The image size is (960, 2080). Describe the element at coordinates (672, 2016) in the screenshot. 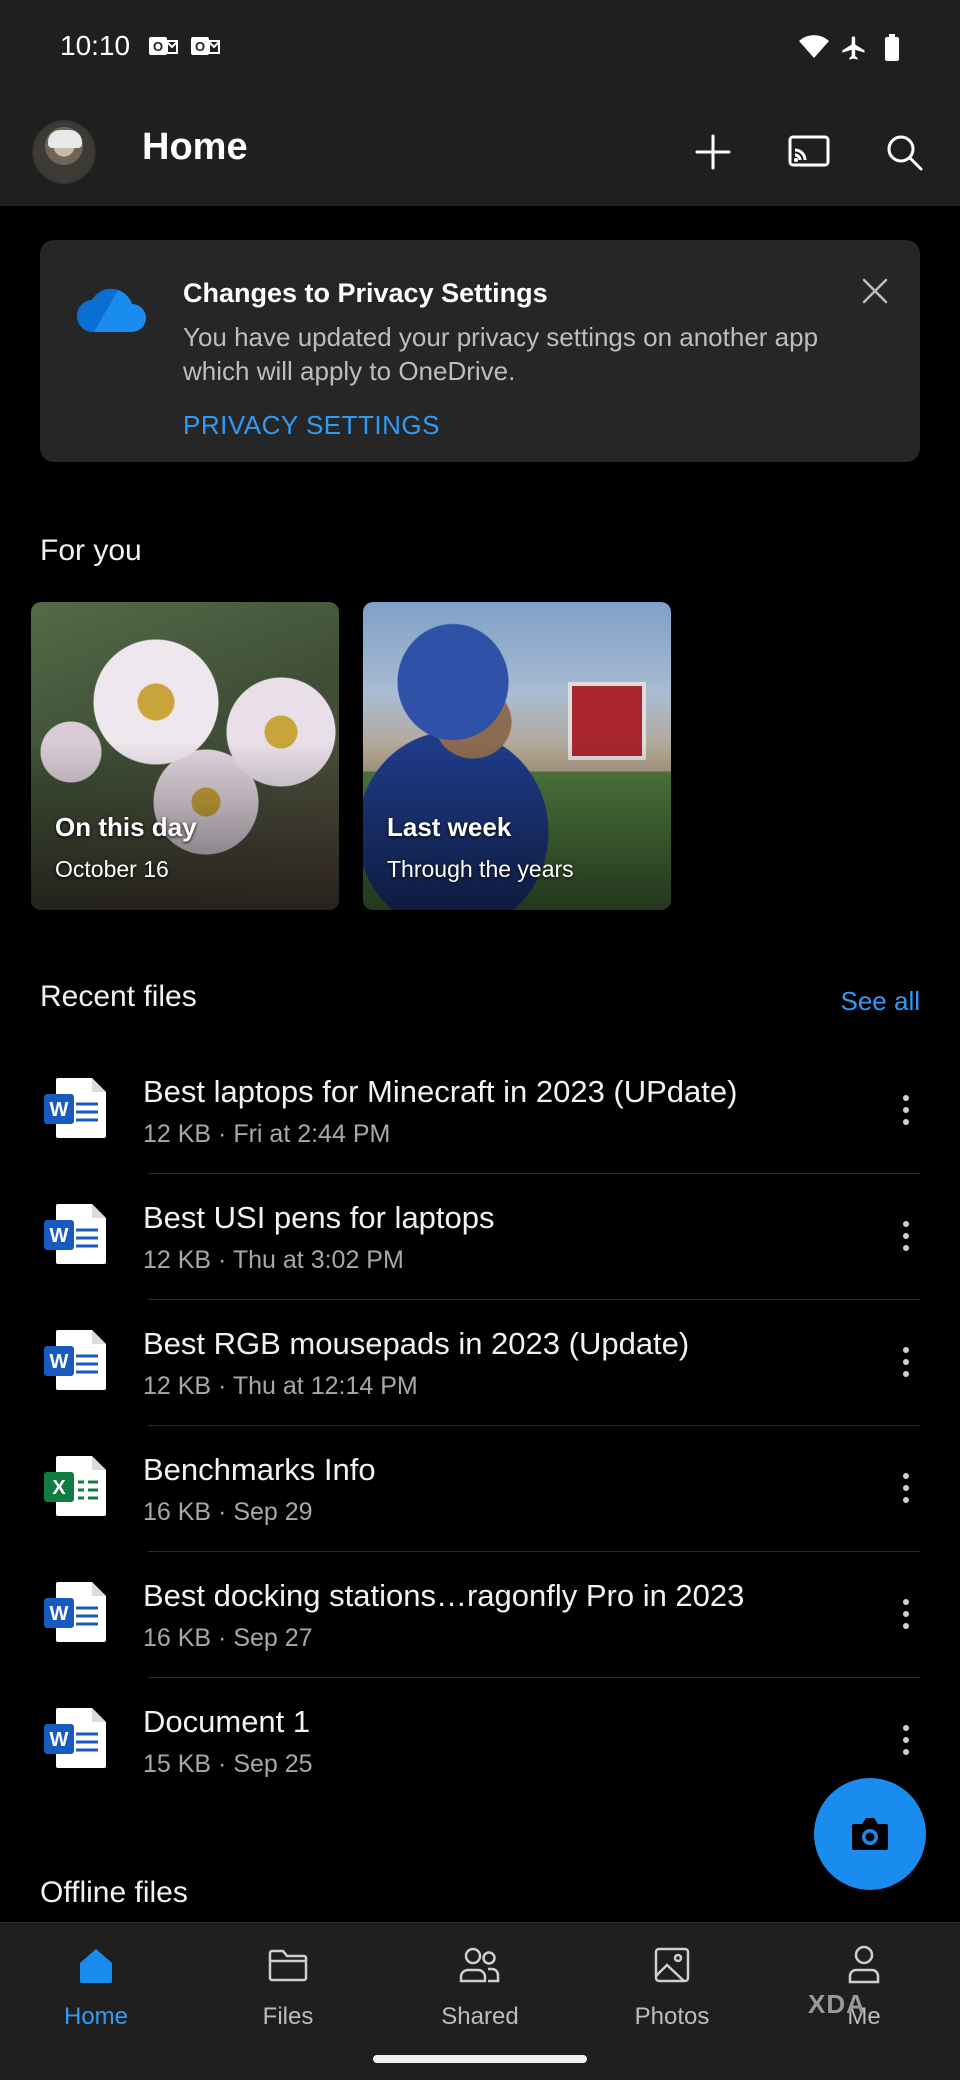

I see `nav-label: Photos` at that location.